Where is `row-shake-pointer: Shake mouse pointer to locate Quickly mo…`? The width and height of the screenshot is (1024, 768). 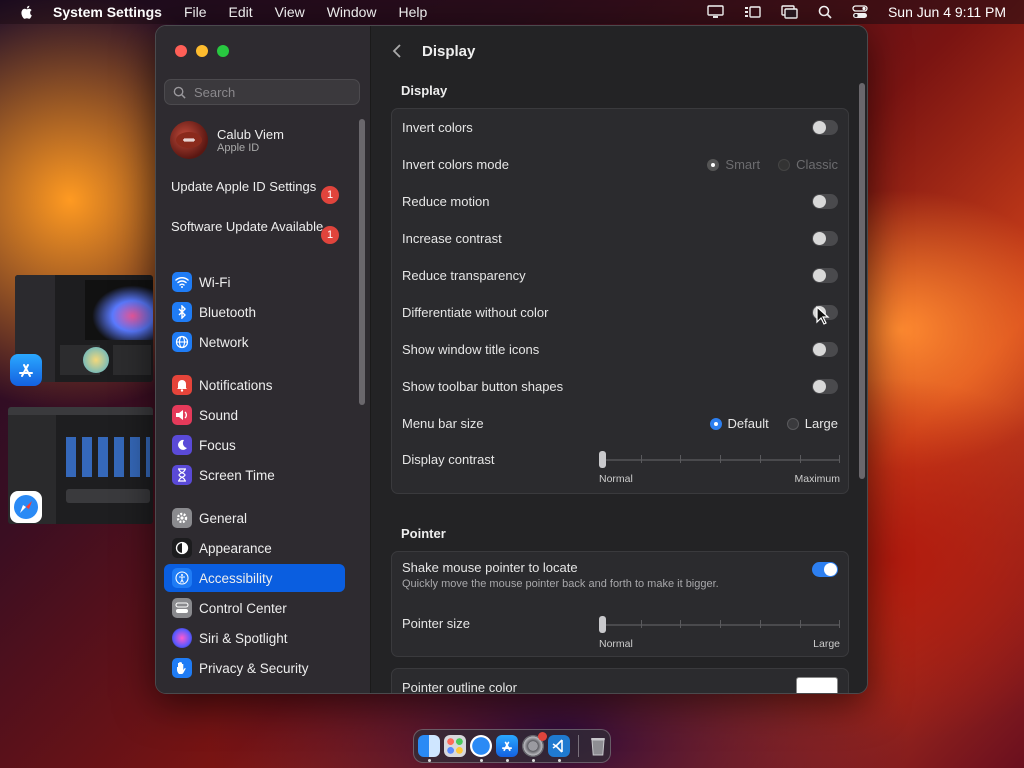
row-shake-pointer: Shake mouse pointer to locate Quickly mo… is located at coordinates (620, 578).